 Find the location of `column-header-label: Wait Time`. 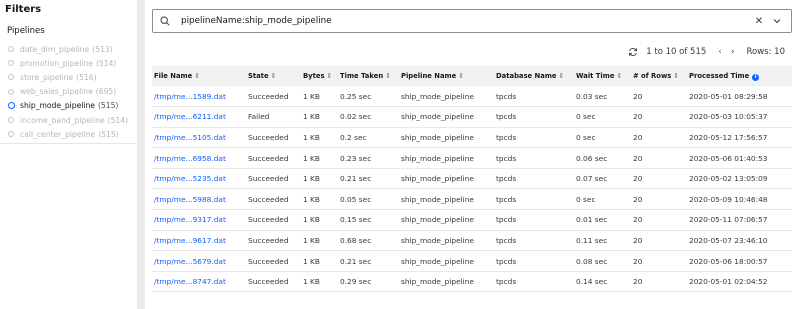

column-header-label: Wait Time is located at coordinates (595, 76).